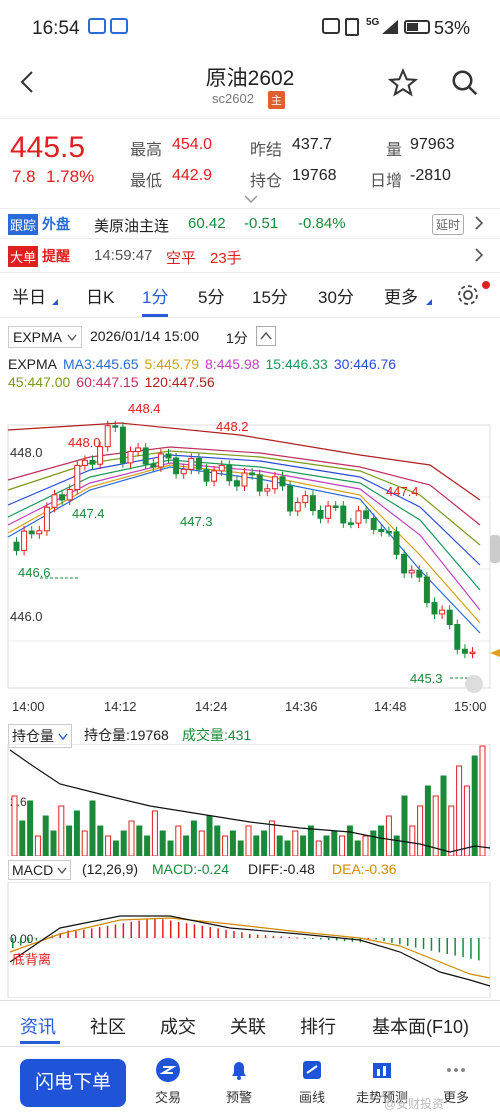  Describe the element at coordinates (45, 337) in the screenshot. I see `indicator-selector: EXPMA` at that location.